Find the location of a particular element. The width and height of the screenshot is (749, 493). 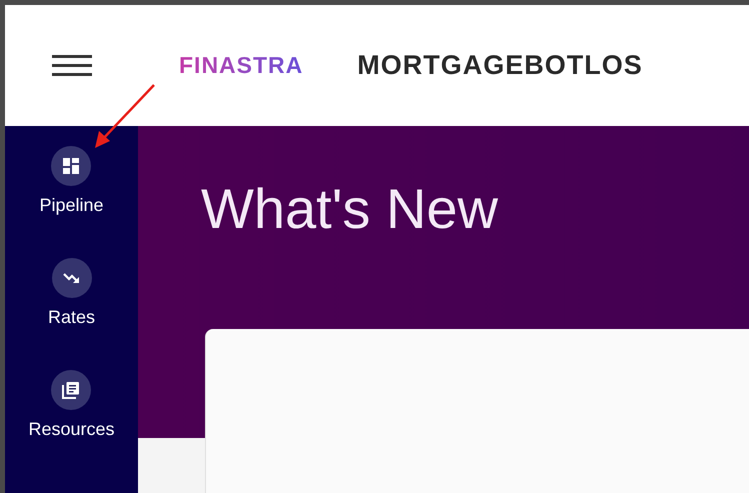

trending-down-icon is located at coordinates (71, 278).